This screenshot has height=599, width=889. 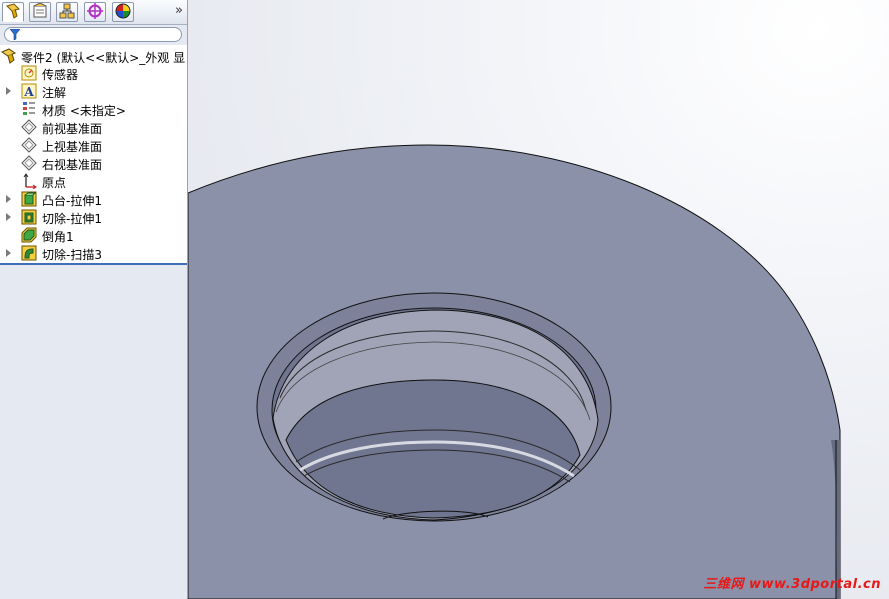 I want to click on tree-item-origin: 原点, so click(x=93, y=181).